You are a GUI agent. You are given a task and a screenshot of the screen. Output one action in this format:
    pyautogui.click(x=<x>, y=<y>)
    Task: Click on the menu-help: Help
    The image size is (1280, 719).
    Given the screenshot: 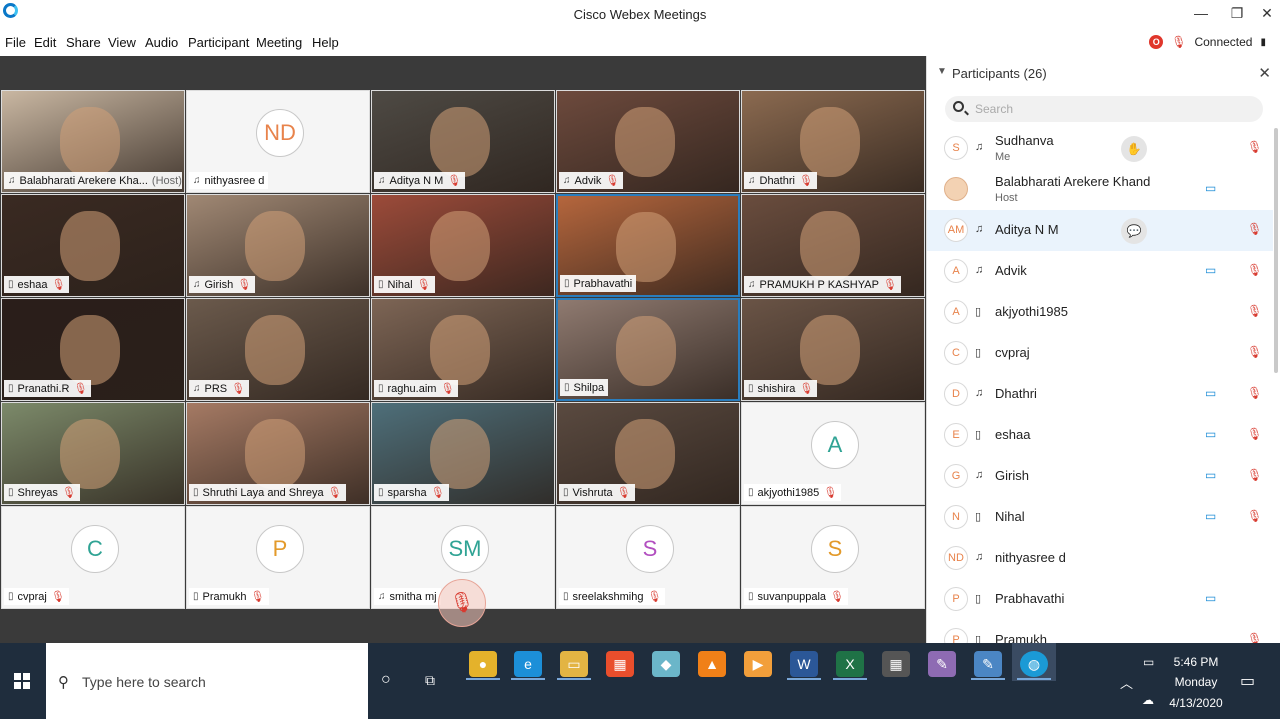 What is the action you would take?
    pyautogui.click(x=325, y=42)
    